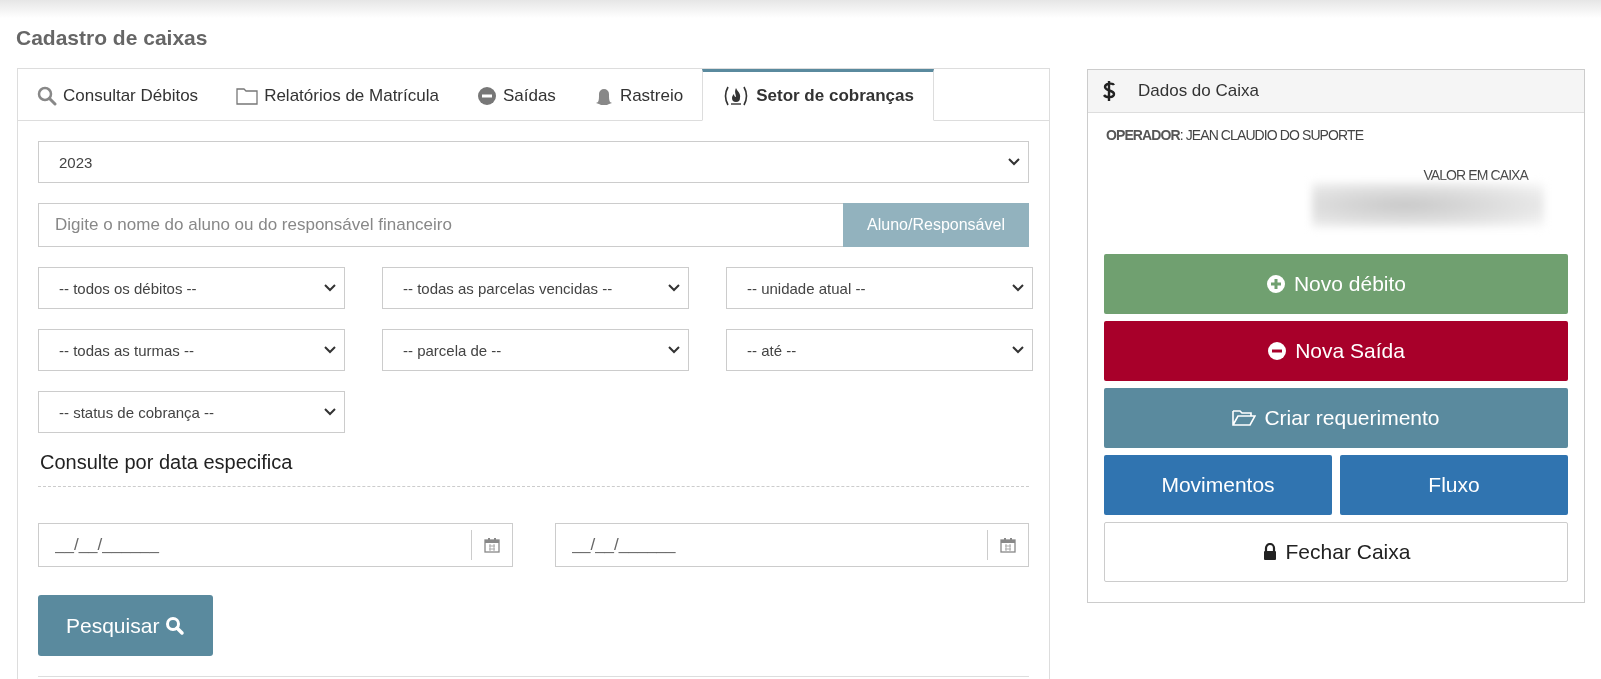 The height and width of the screenshot is (679, 1601). Describe the element at coordinates (533, 162) in the screenshot. I see `year-select: 2023` at that location.